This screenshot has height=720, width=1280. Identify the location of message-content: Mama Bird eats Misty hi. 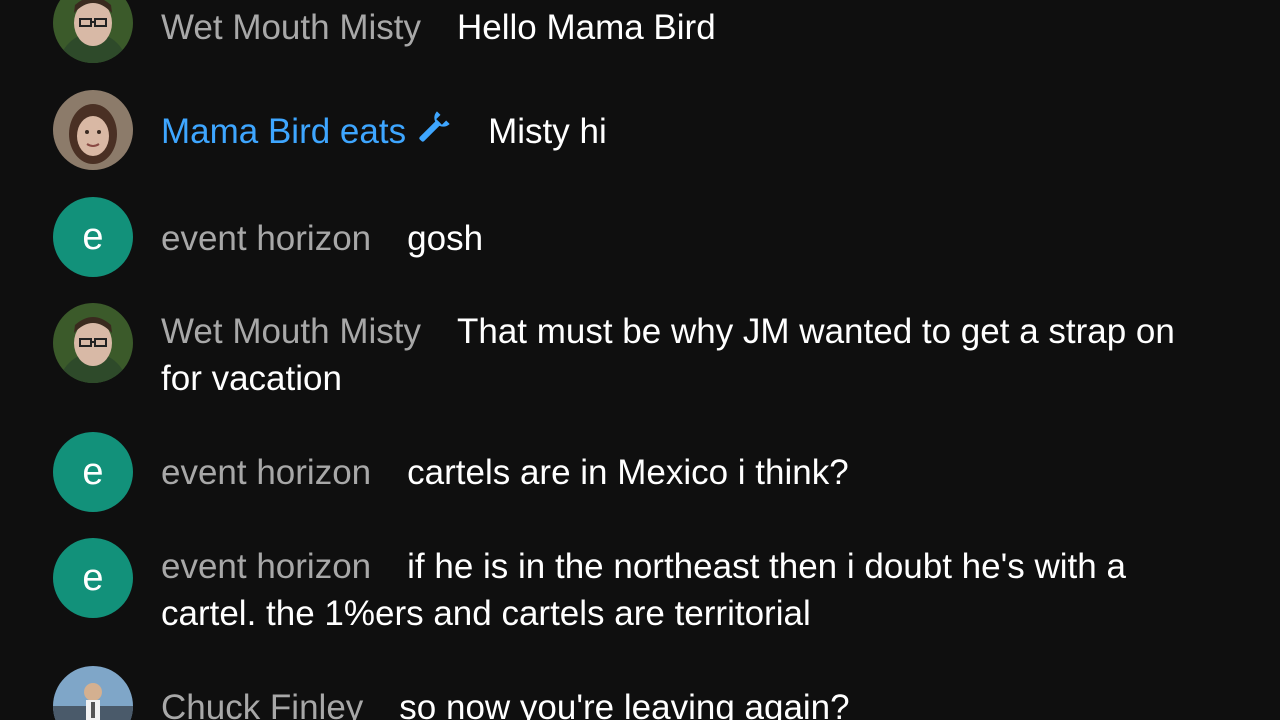
(691, 131).